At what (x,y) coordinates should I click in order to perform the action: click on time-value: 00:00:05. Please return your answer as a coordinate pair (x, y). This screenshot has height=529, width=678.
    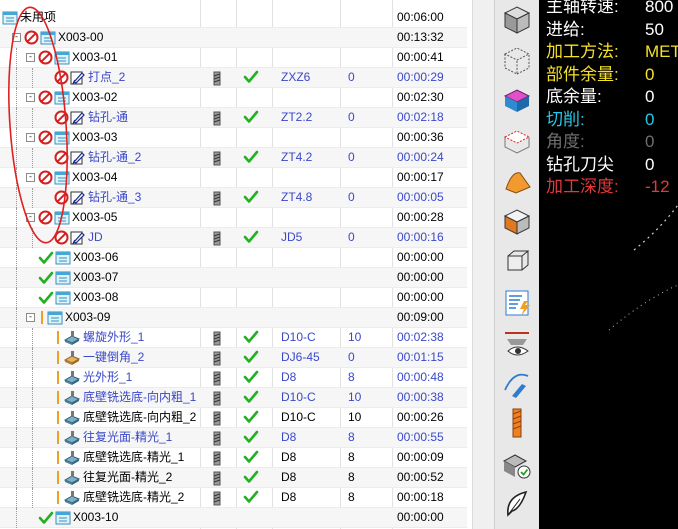
    Looking at the image, I should click on (420, 197).